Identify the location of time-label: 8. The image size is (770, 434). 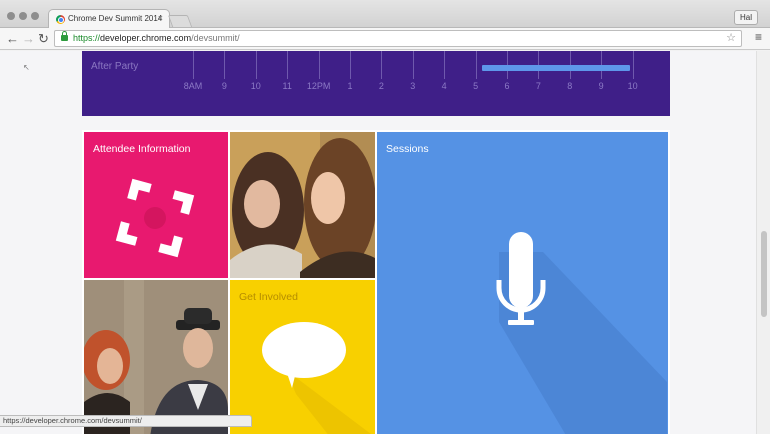
(570, 86).